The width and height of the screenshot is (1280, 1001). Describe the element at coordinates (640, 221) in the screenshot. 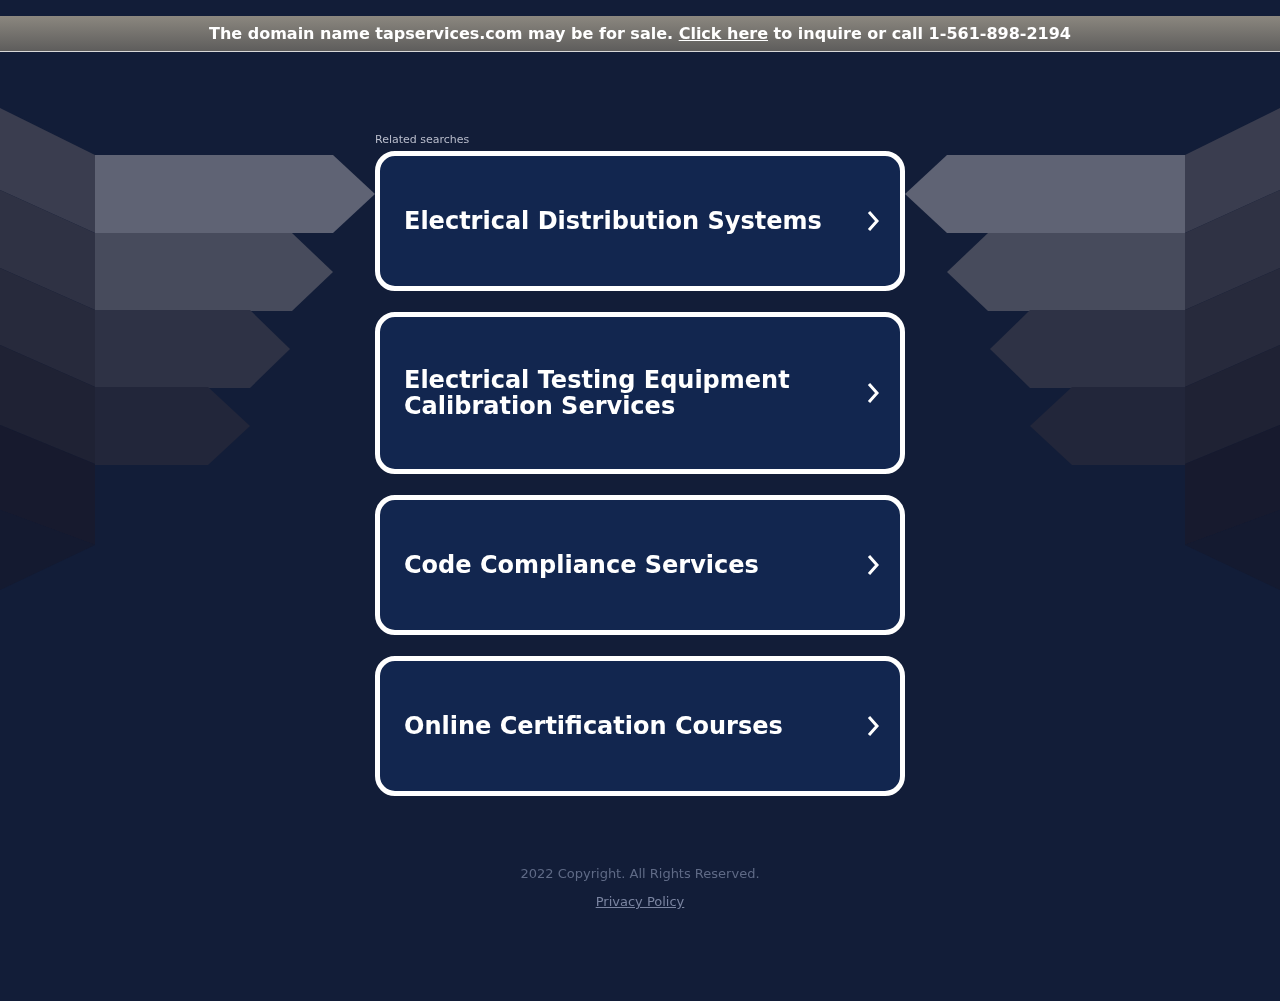

I see `related-search-link: Electrical Distribution Systems` at that location.